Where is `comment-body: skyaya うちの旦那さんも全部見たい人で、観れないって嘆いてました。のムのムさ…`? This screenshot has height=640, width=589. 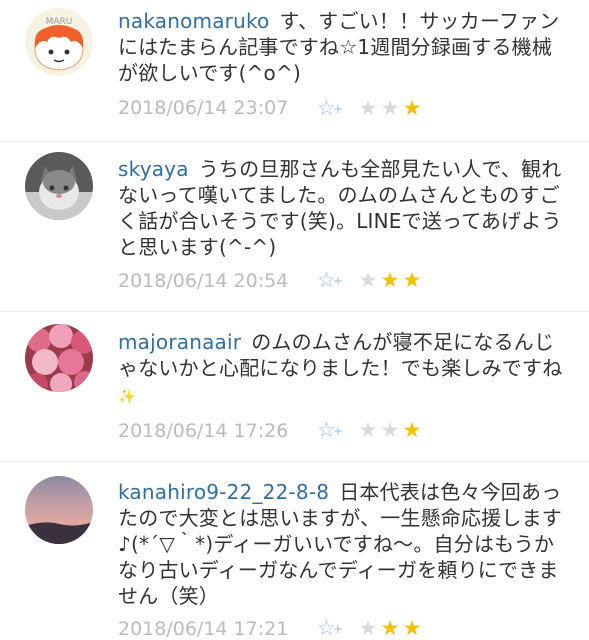 comment-body: skyaya うちの旦那さんも全部見たい人で、観れないって嘆いてました。のムのムさ… is located at coordinates (343, 208).